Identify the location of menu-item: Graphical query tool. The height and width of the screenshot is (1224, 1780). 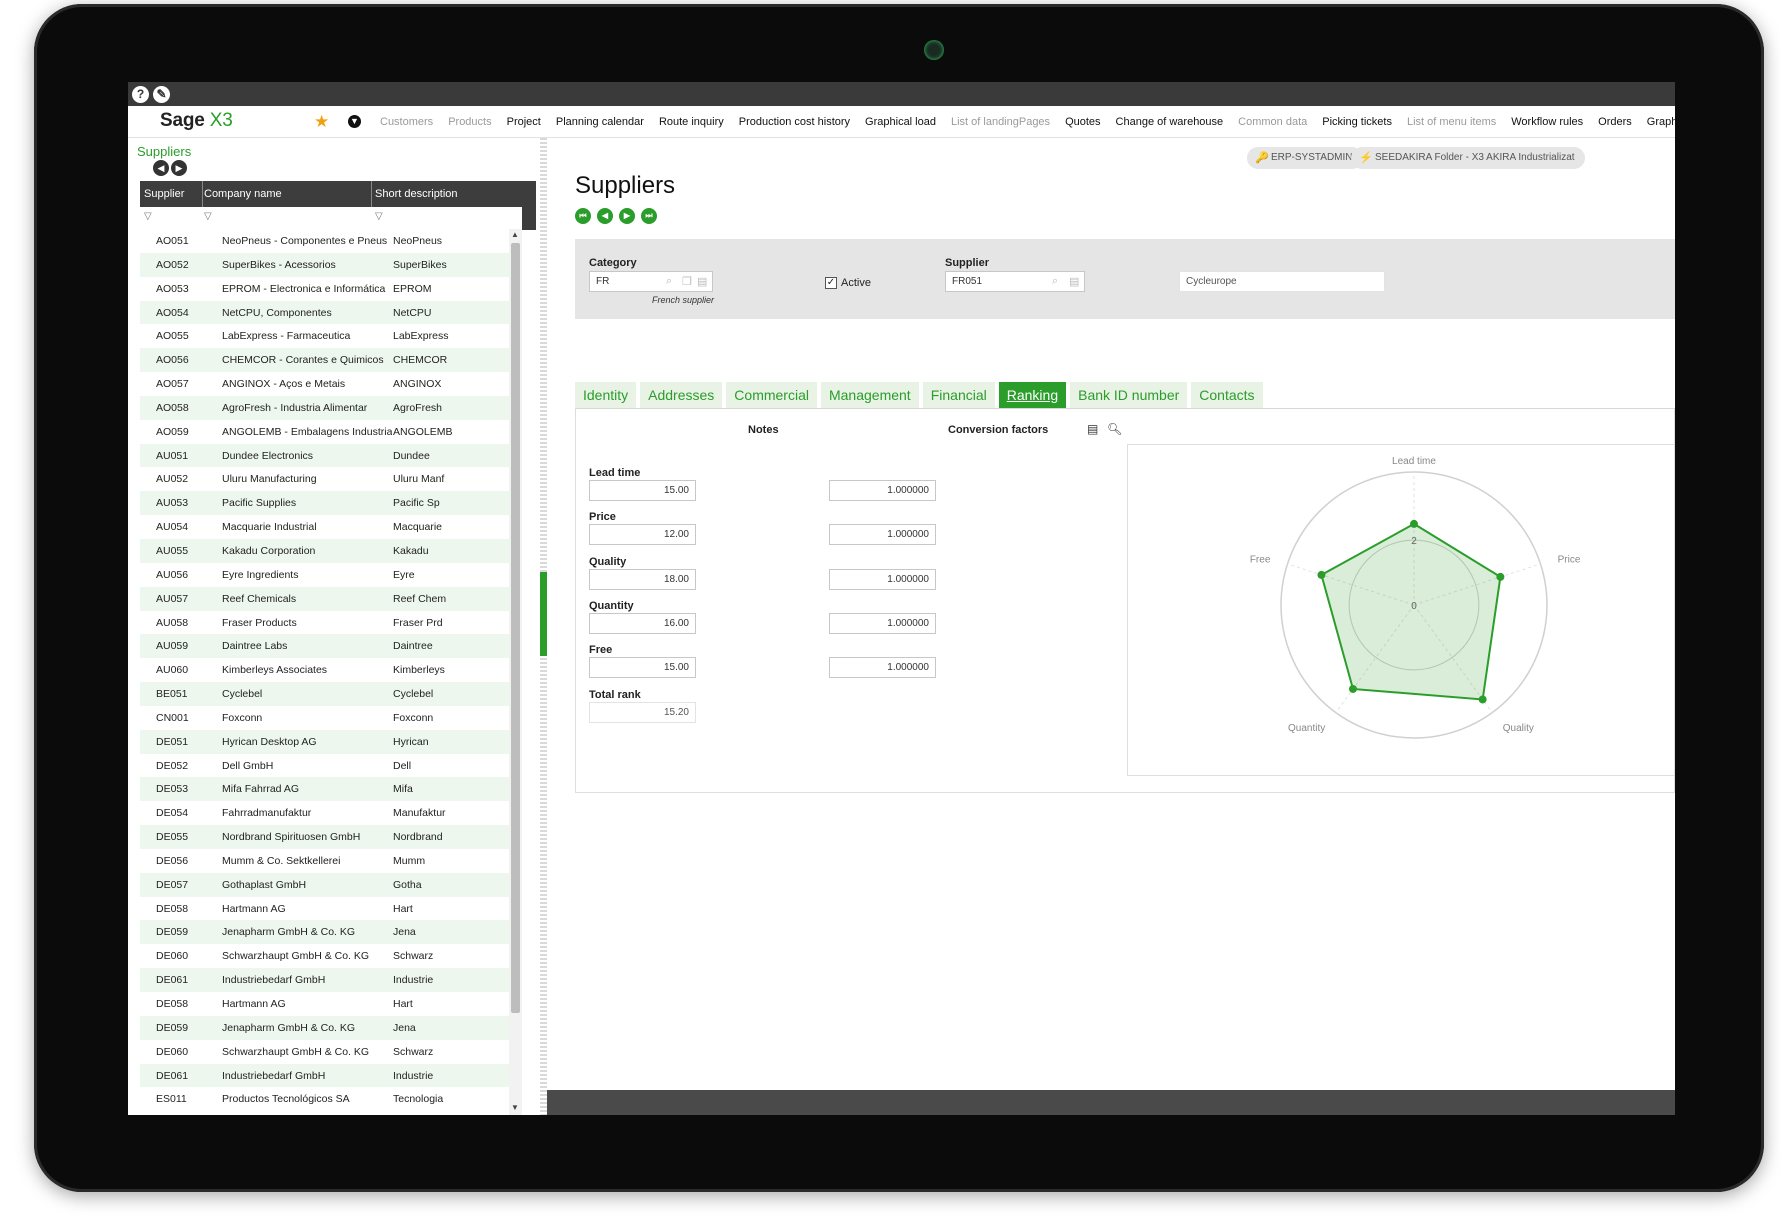
(1661, 122).